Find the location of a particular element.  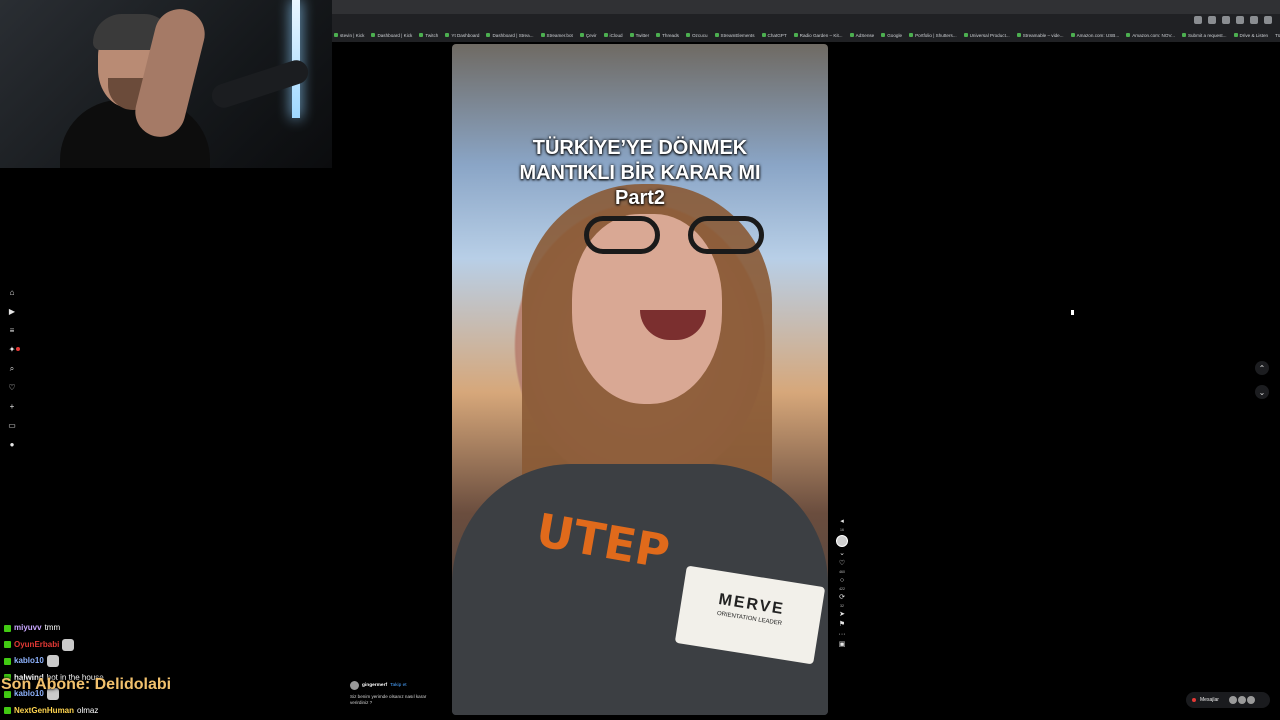

messages-button: Mesajlar is located at coordinates (1228, 700).